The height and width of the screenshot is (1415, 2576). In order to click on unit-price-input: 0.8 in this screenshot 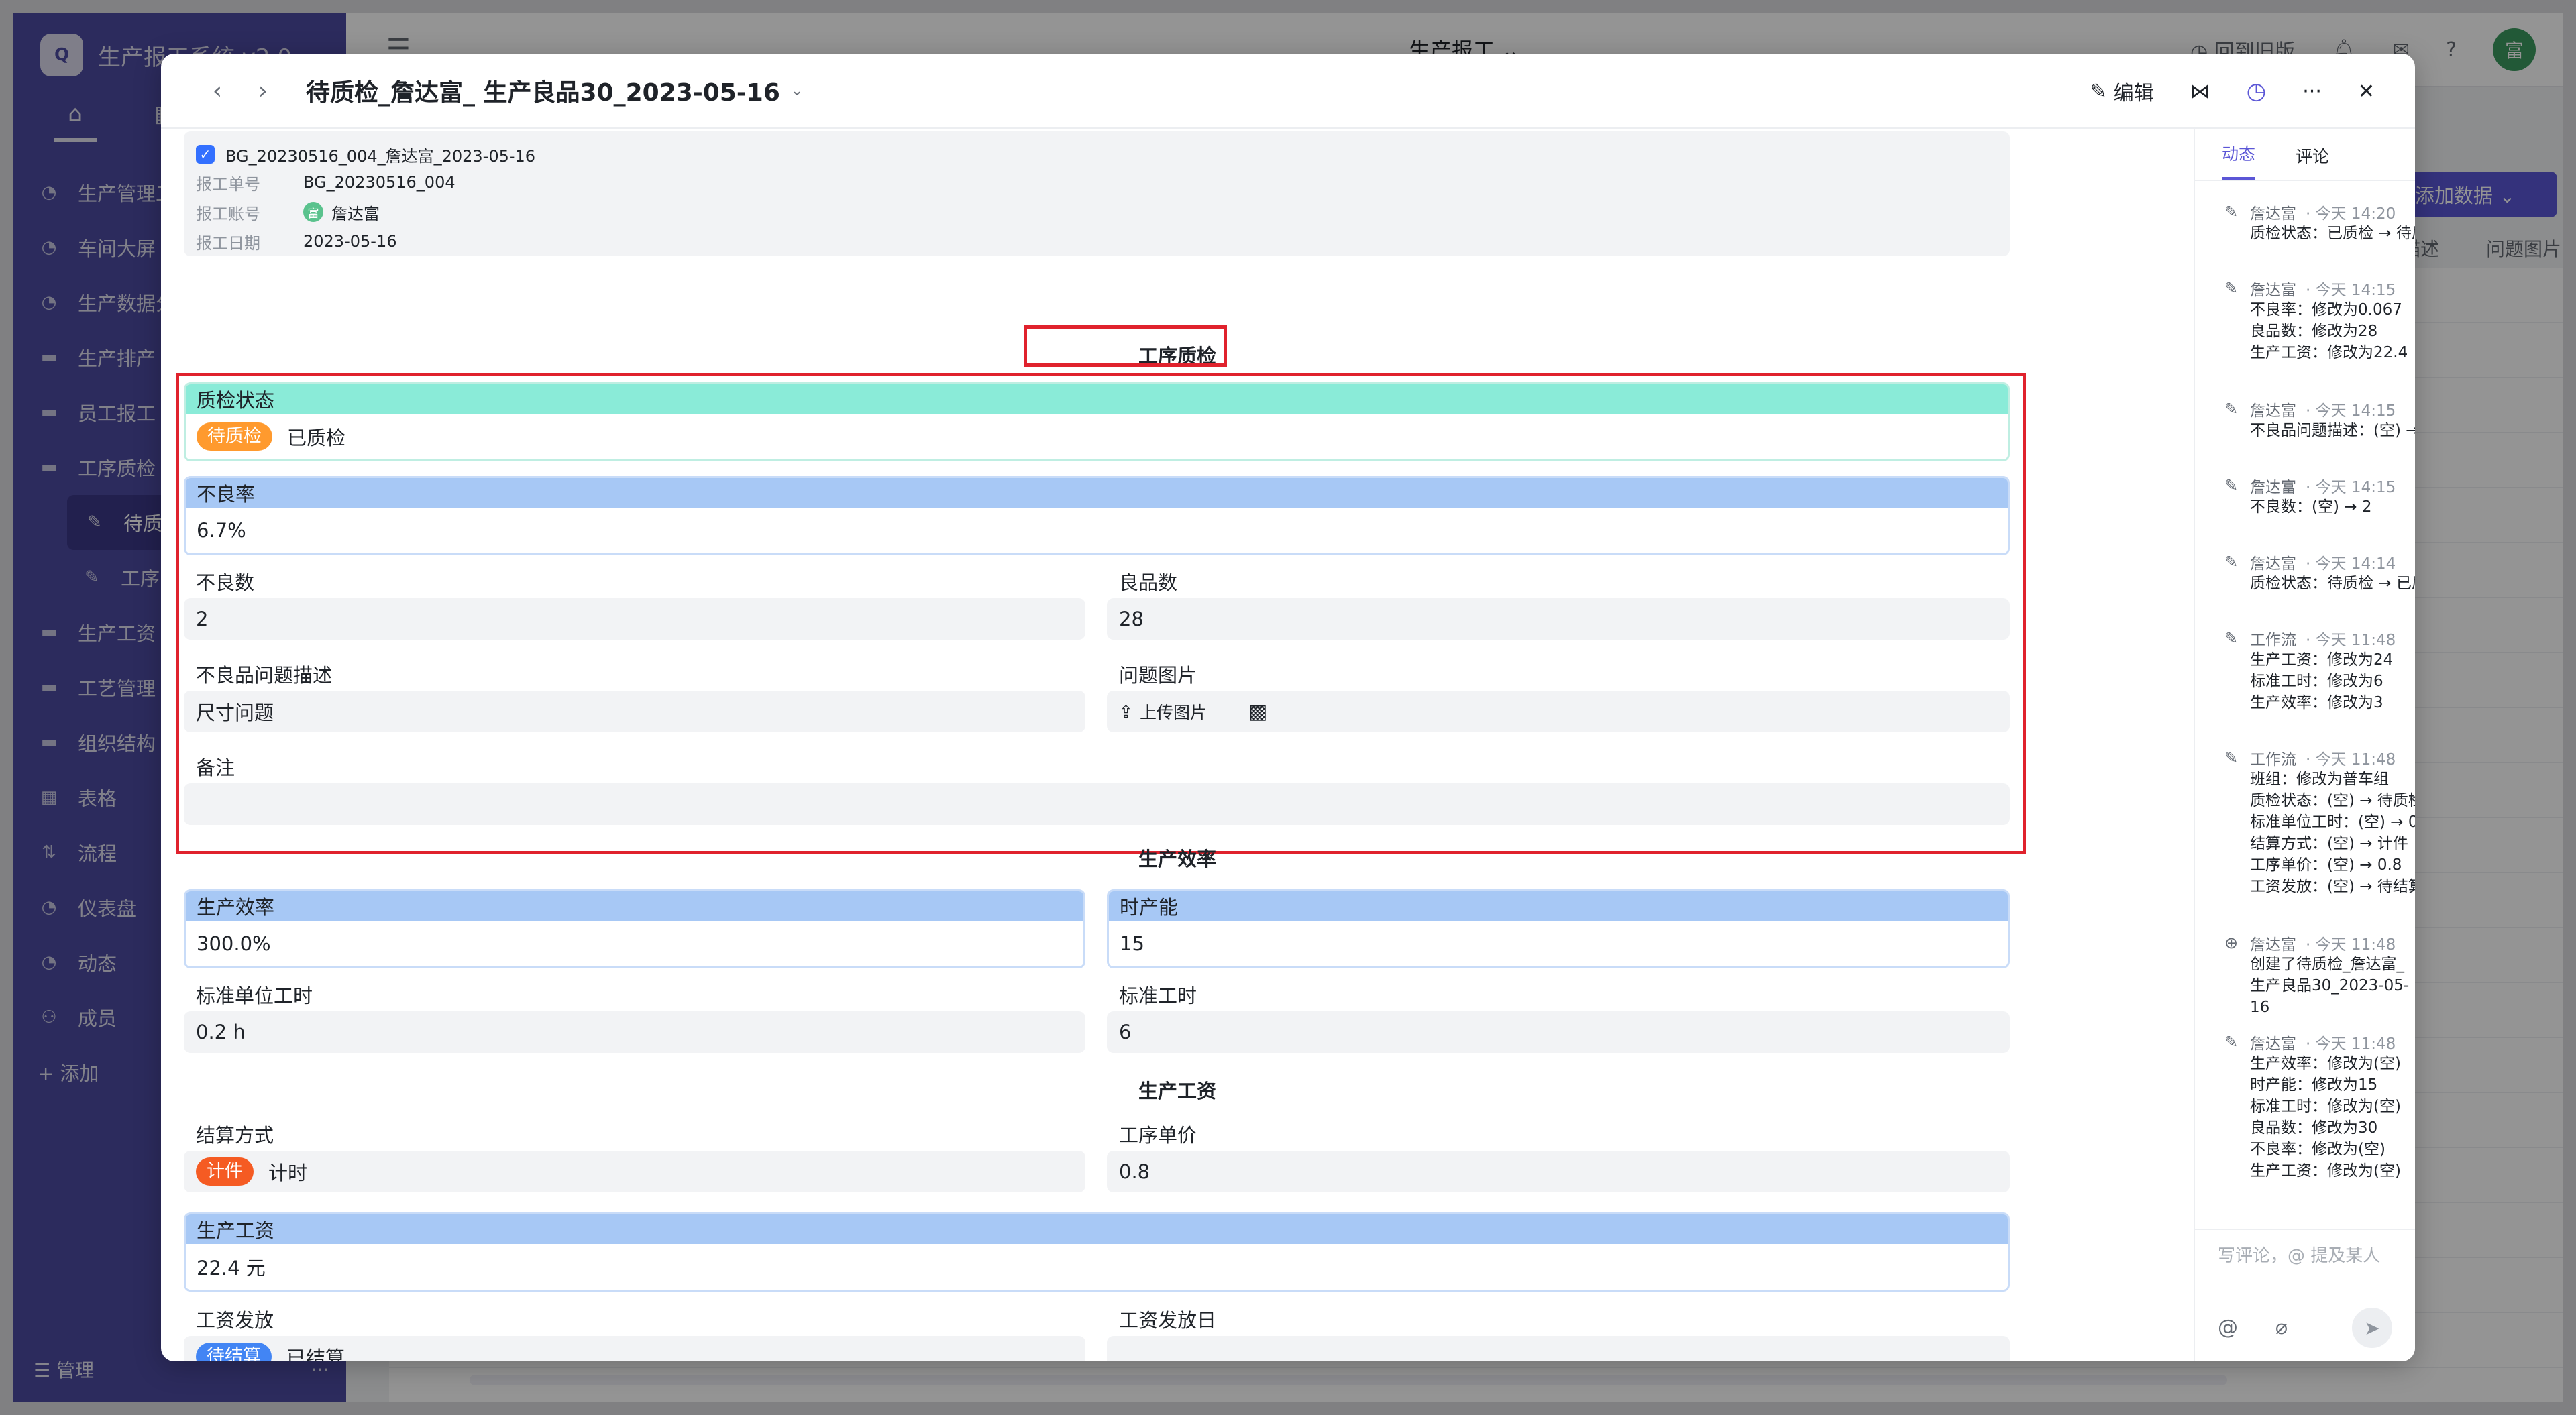, I will do `click(1558, 1171)`.